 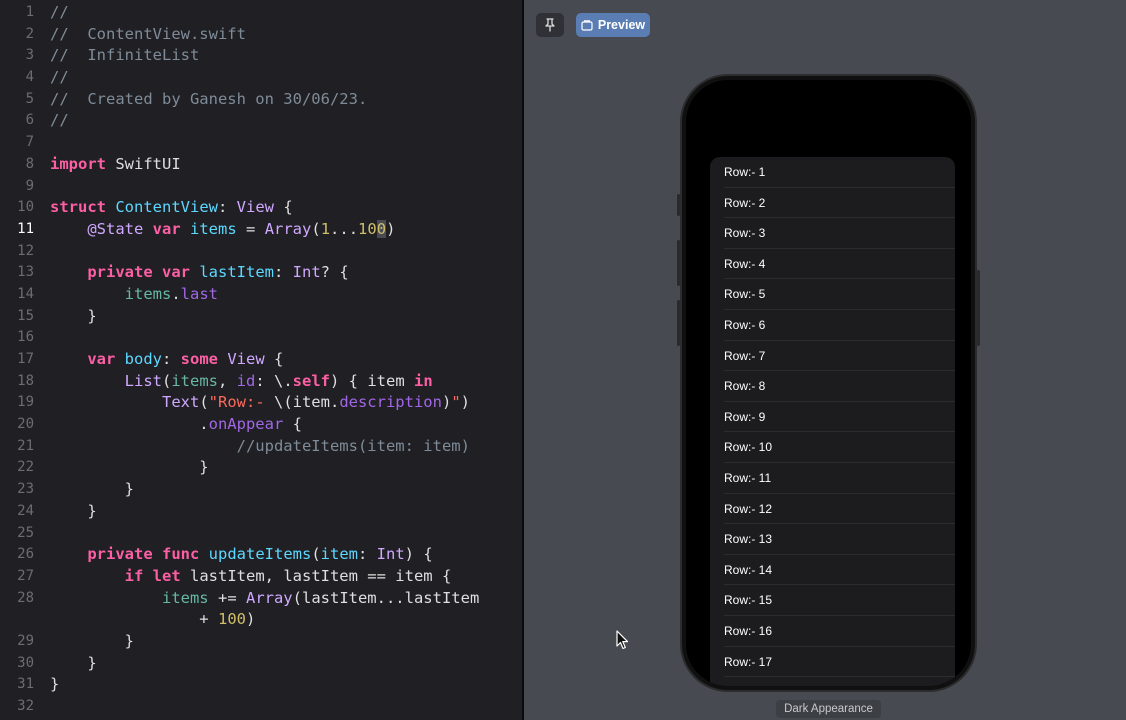 I want to click on code-line: 2 // ContentView.swift, so click(x=261, y=35).